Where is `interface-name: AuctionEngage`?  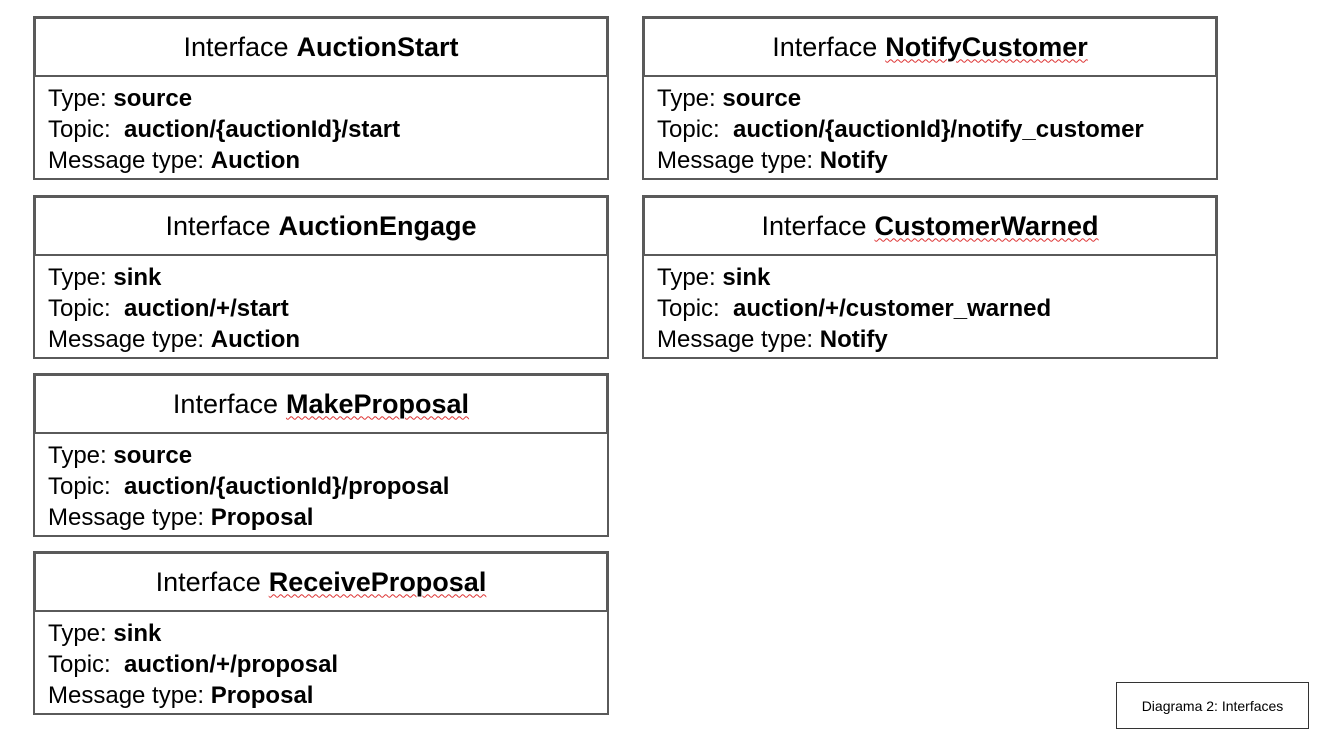
interface-name: AuctionEngage is located at coordinates (377, 225).